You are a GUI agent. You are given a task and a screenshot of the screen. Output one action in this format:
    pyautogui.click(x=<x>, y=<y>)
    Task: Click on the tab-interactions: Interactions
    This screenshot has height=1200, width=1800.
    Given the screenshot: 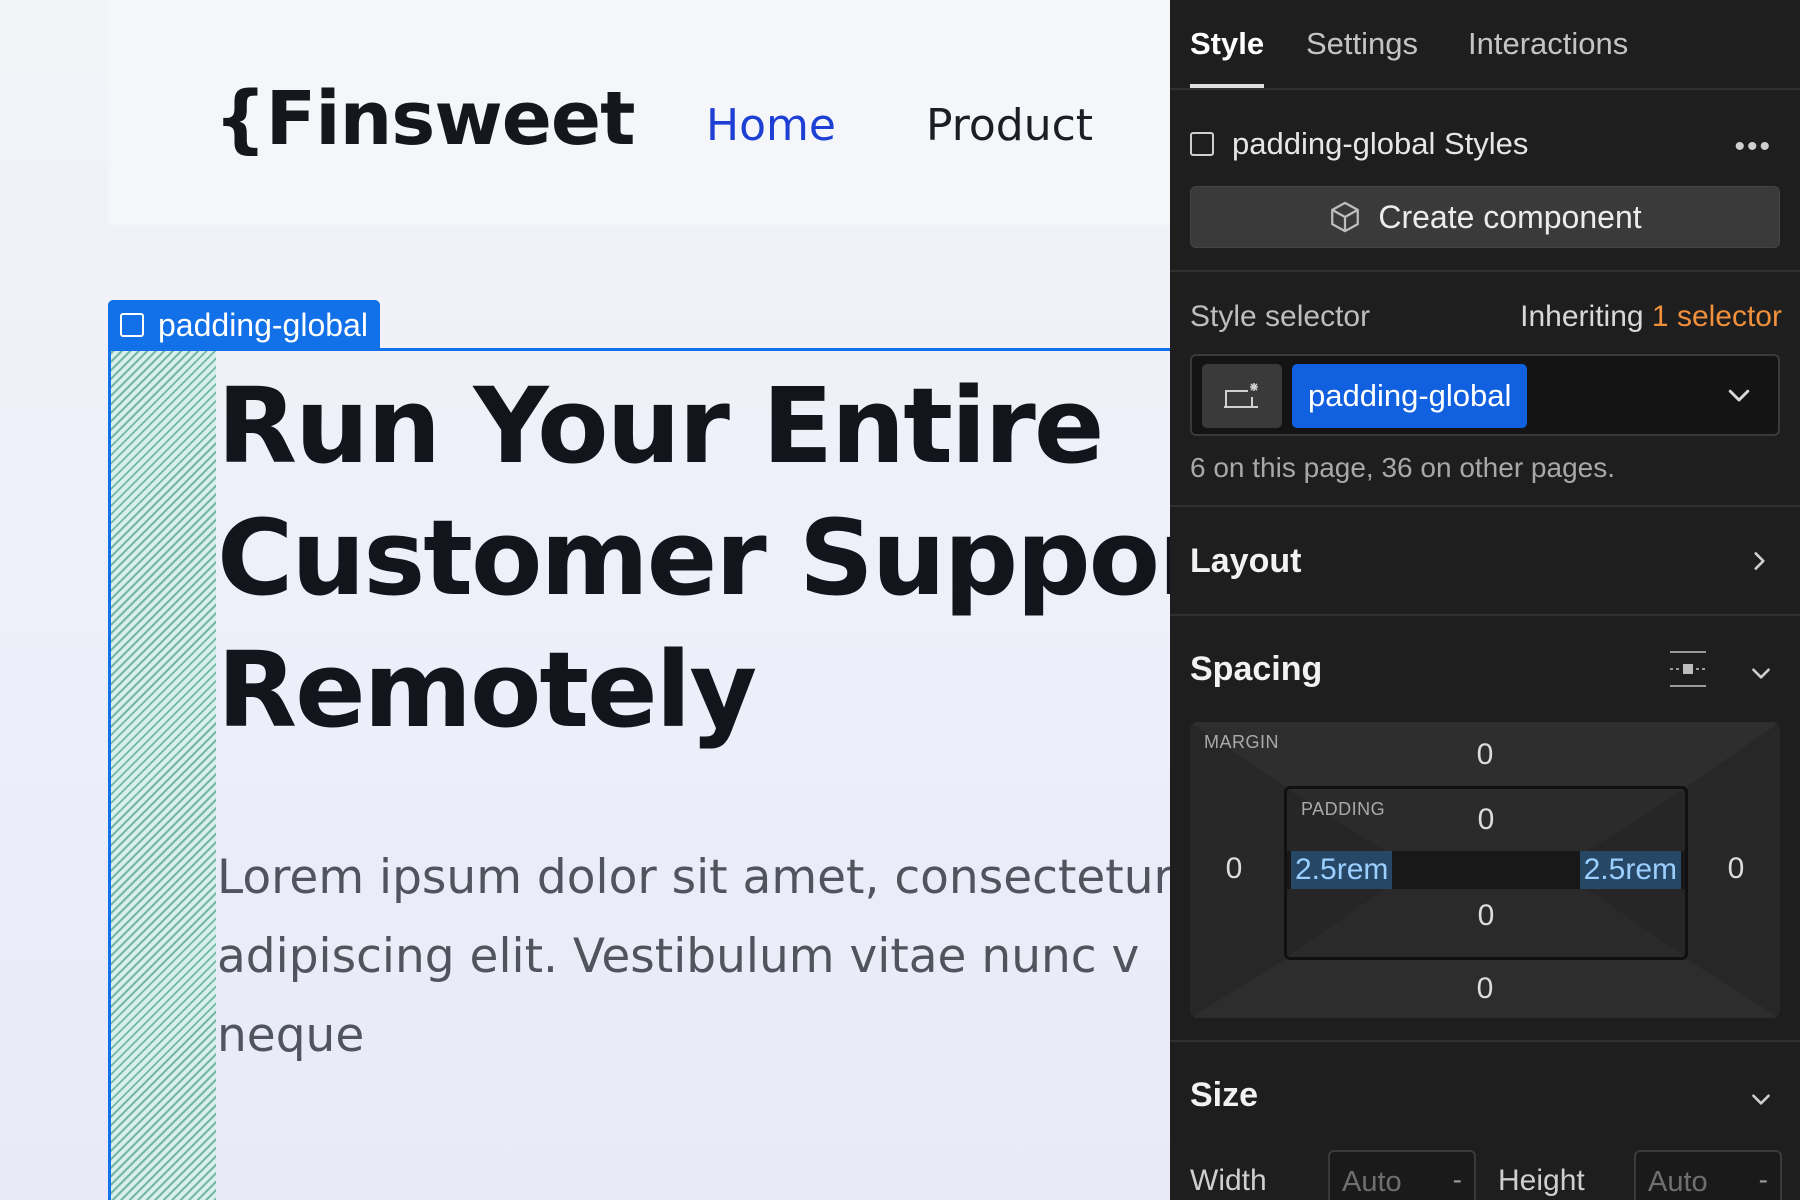 What is the action you would take?
    pyautogui.click(x=1548, y=44)
    